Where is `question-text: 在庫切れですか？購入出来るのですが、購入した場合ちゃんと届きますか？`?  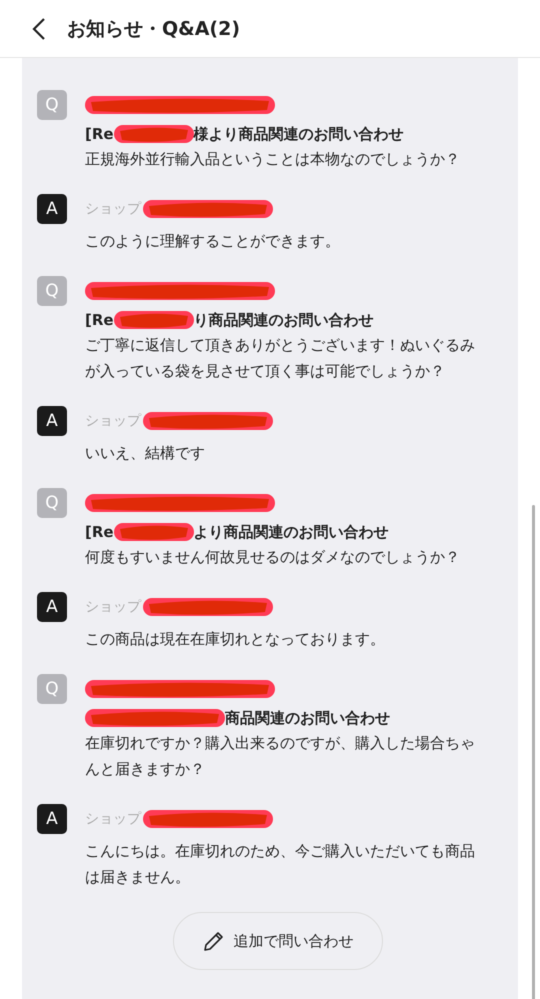 question-text: 在庫切れですか？購入出来るのですが、購入した場合ちゃんと届きますか？ is located at coordinates (280, 756).